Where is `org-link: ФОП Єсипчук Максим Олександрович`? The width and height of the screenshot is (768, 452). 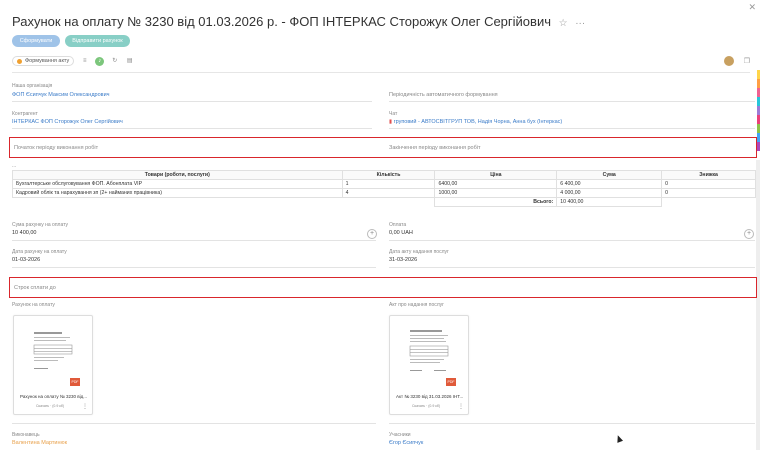 org-link: ФОП Єсипчук Максим Олександрович is located at coordinates (61, 95).